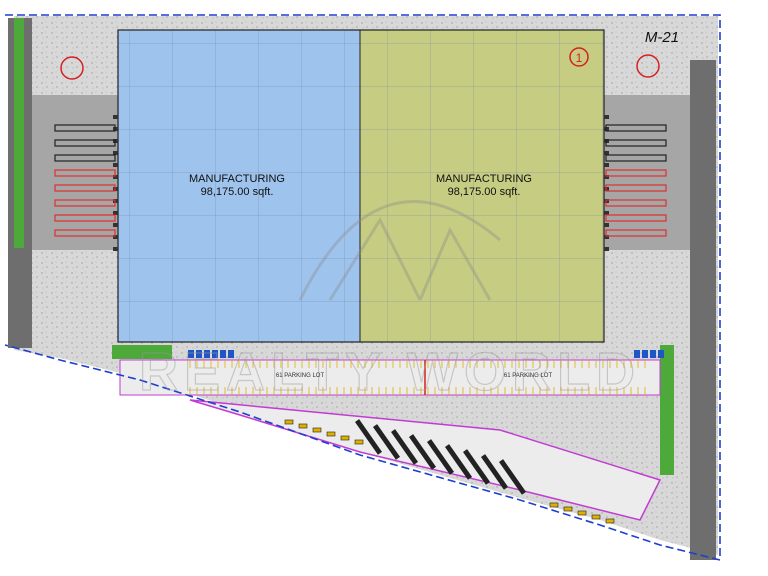 The width and height of the screenshot is (768, 576). I want to click on parking-lot-label-east: 61 PARKING LOT, so click(528, 376).